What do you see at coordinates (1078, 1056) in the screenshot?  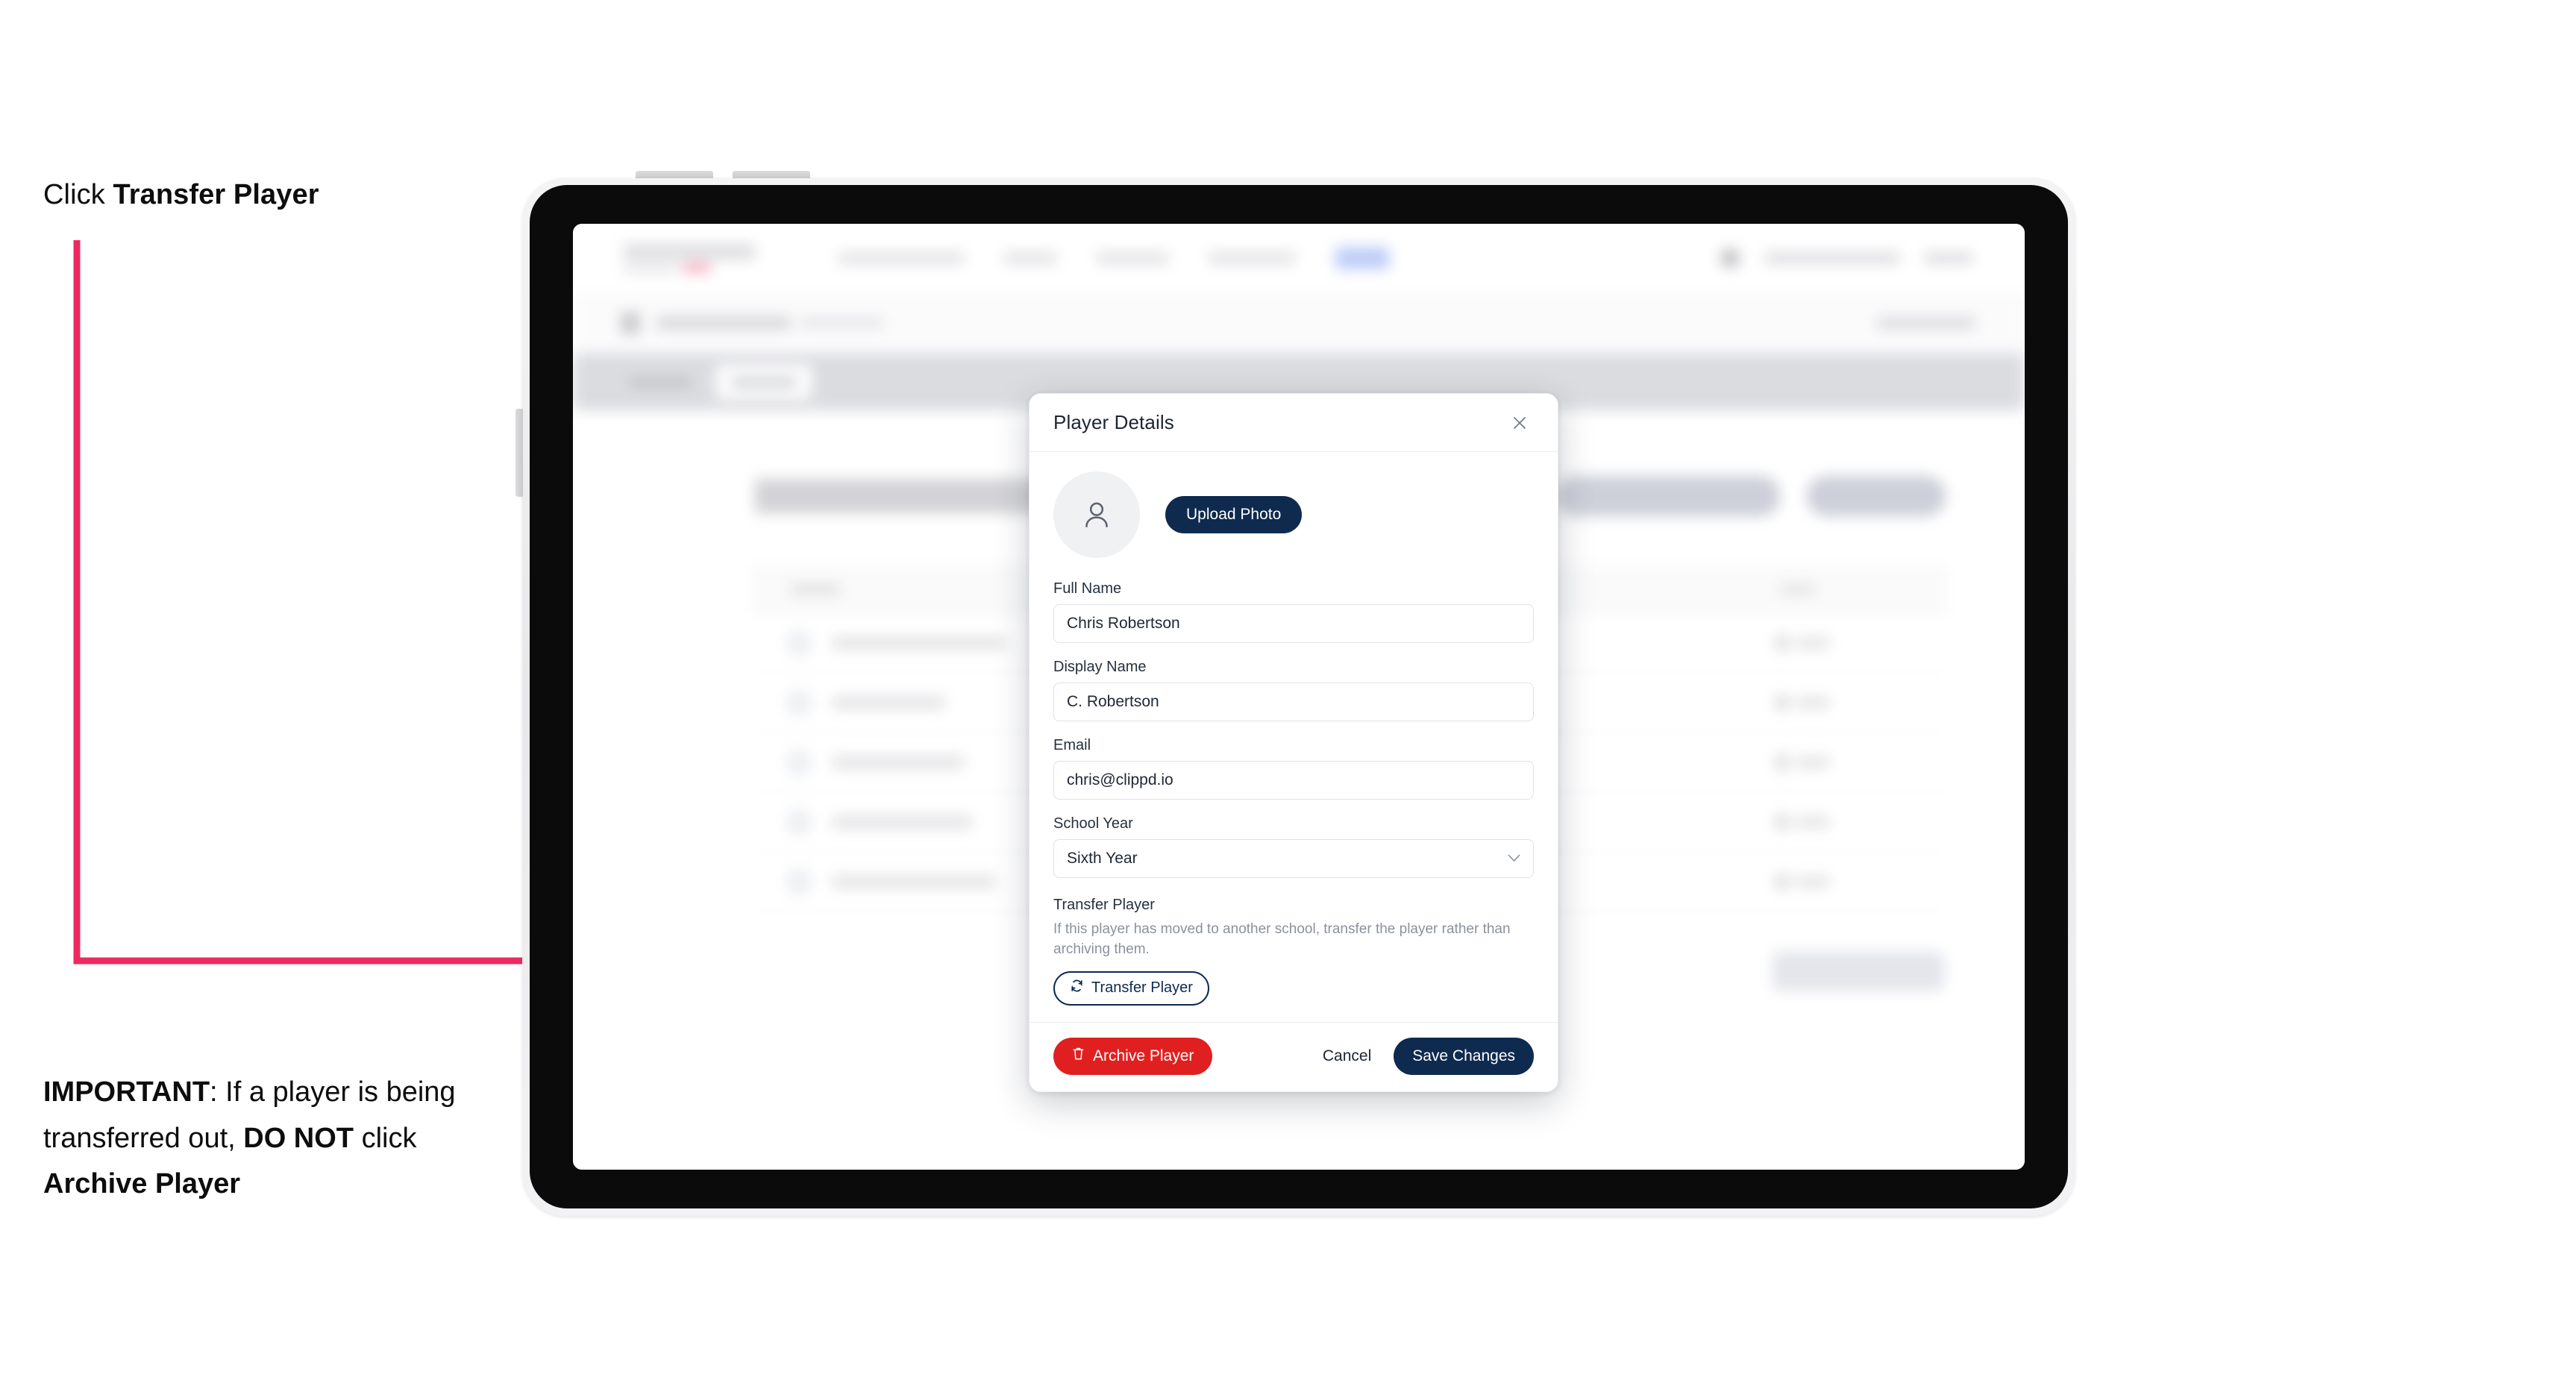 I see `trash-icon` at bounding box center [1078, 1056].